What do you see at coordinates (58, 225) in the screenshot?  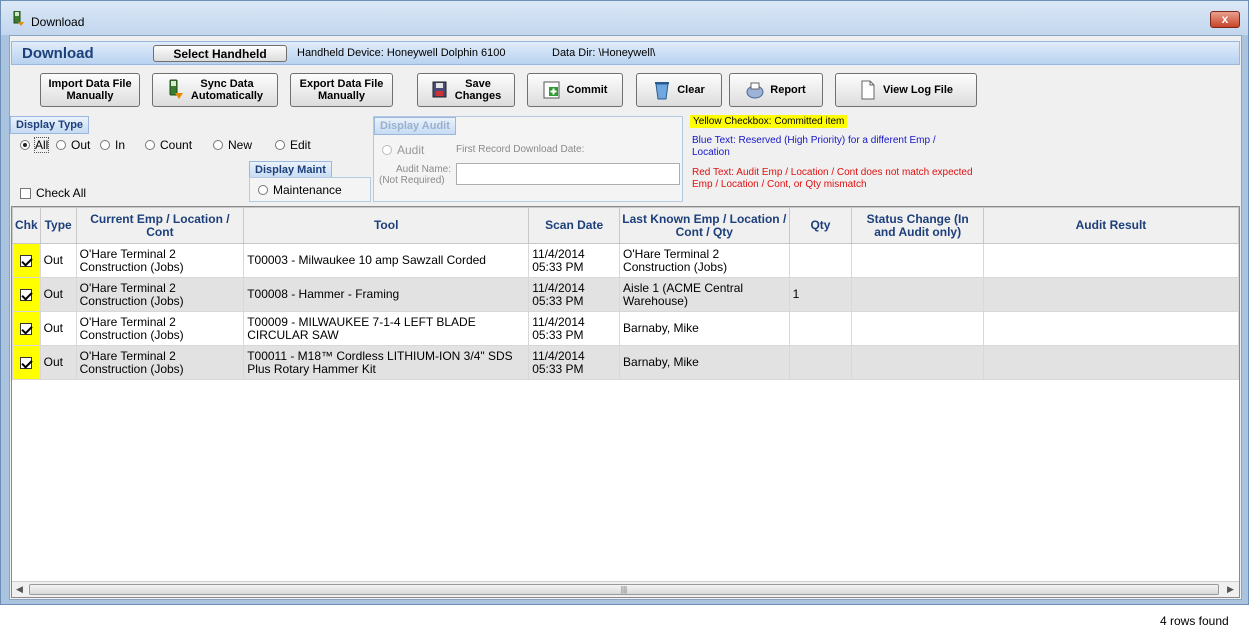 I see `col-type: Type` at bounding box center [58, 225].